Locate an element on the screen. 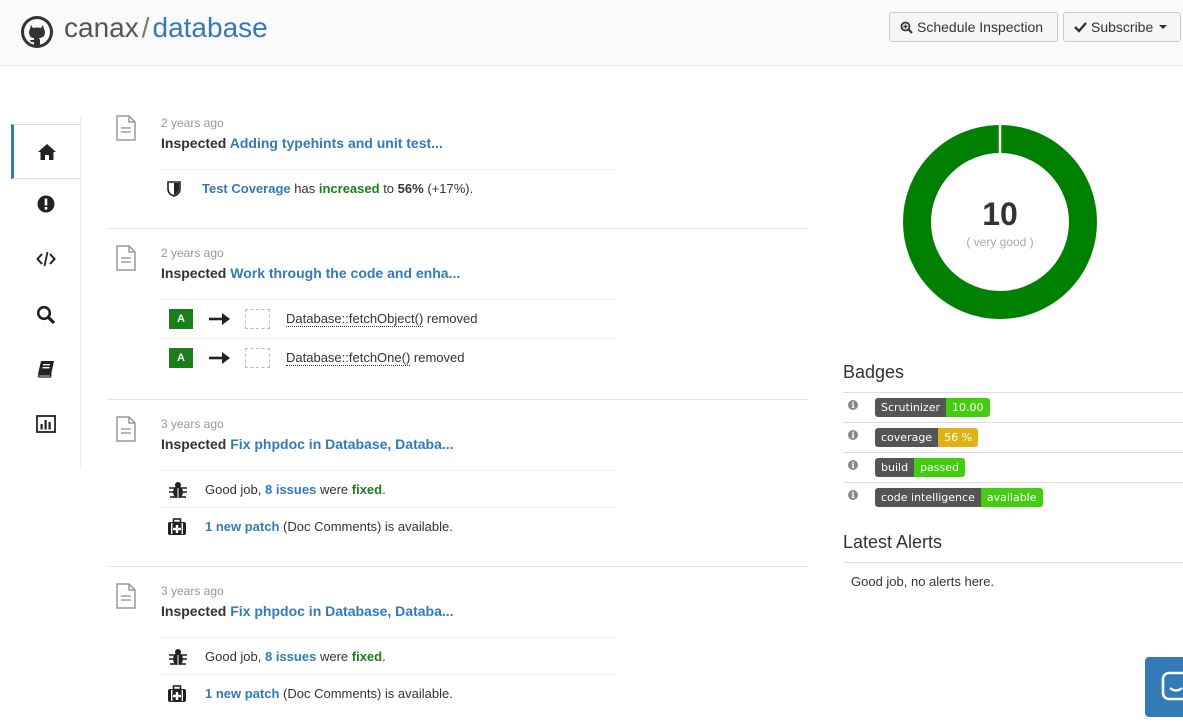  fixed-text: . is located at coordinates (384, 489).